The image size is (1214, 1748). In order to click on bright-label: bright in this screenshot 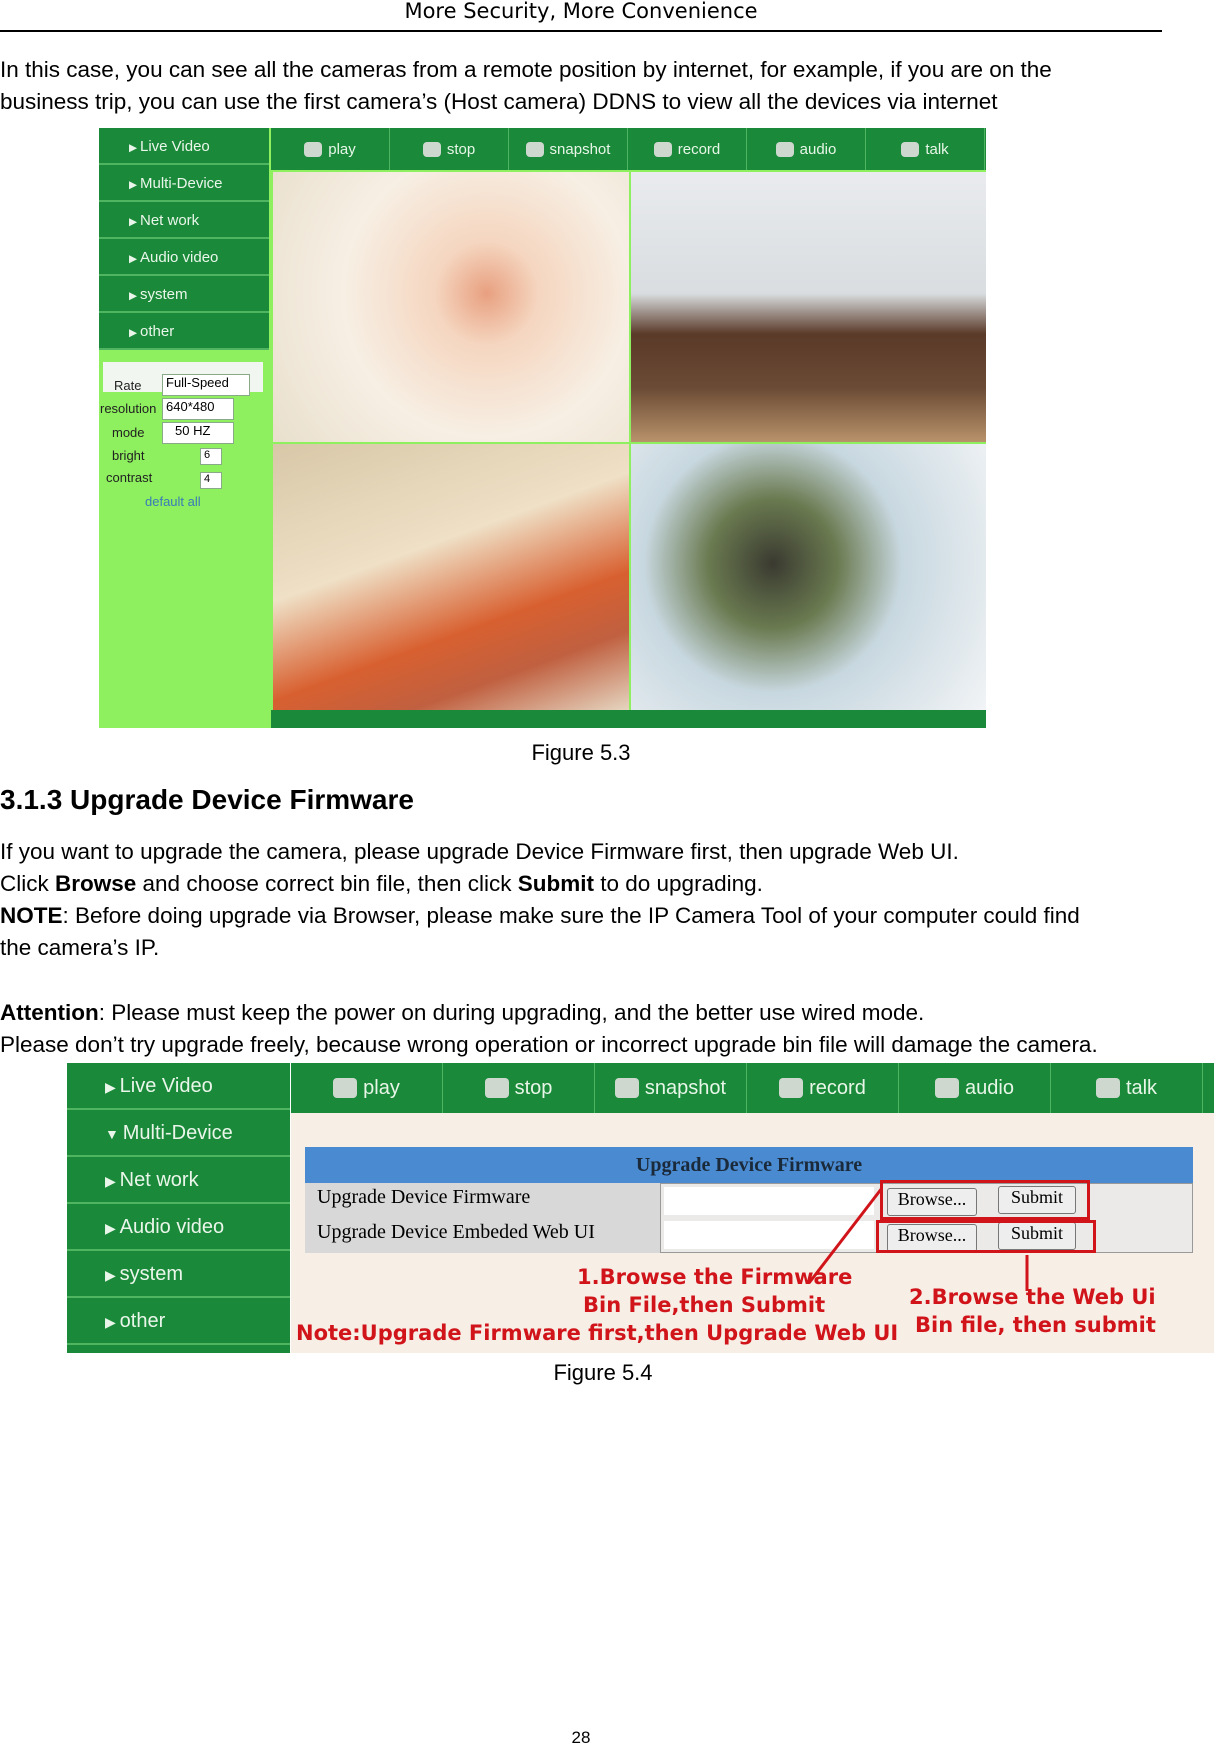, I will do `click(128, 455)`.